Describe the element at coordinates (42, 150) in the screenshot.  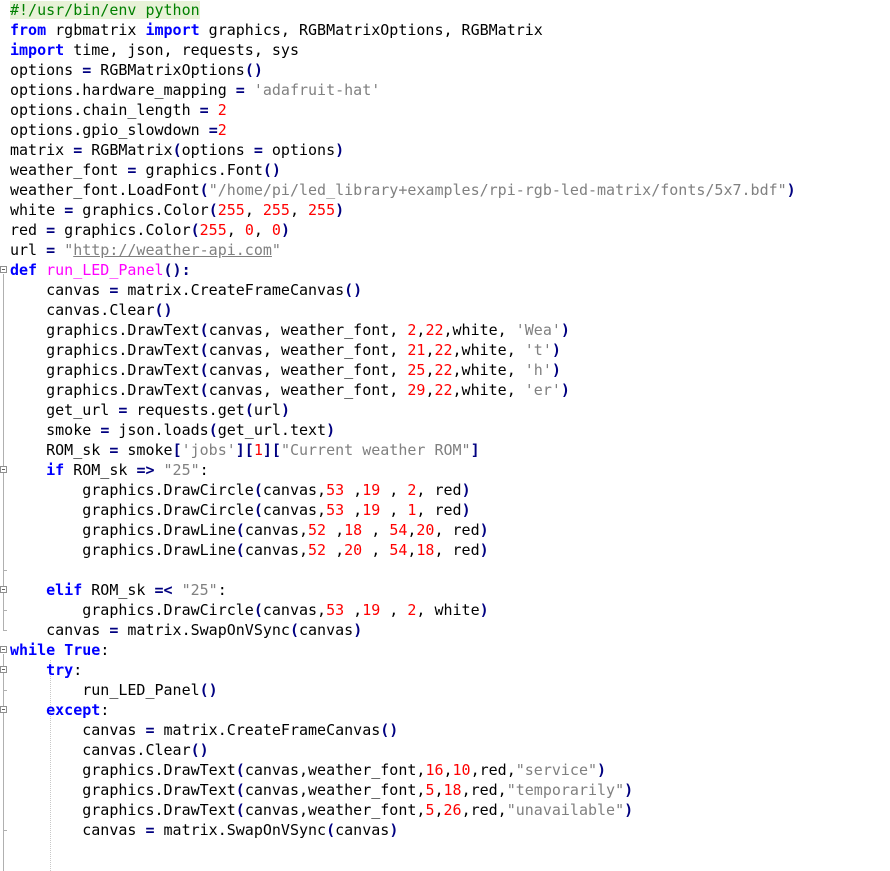
I see `code-token-default: matrix` at that location.